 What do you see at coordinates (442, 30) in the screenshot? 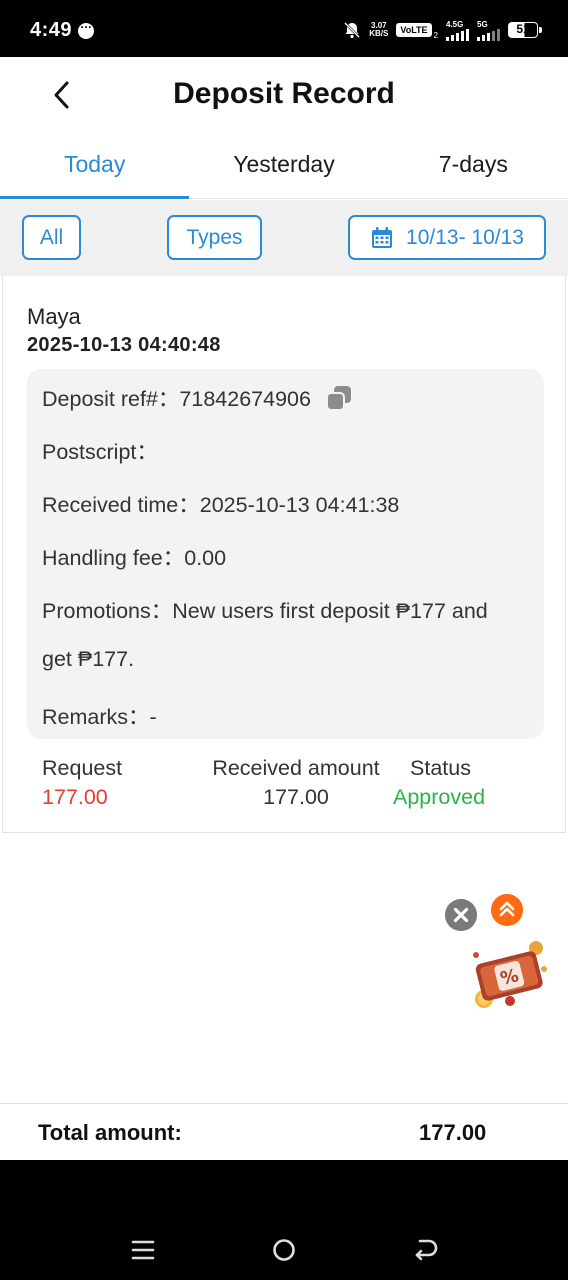
I see `status-icons: 3.07 KB/S VoLTE 2 4.5G 5G 51` at bounding box center [442, 30].